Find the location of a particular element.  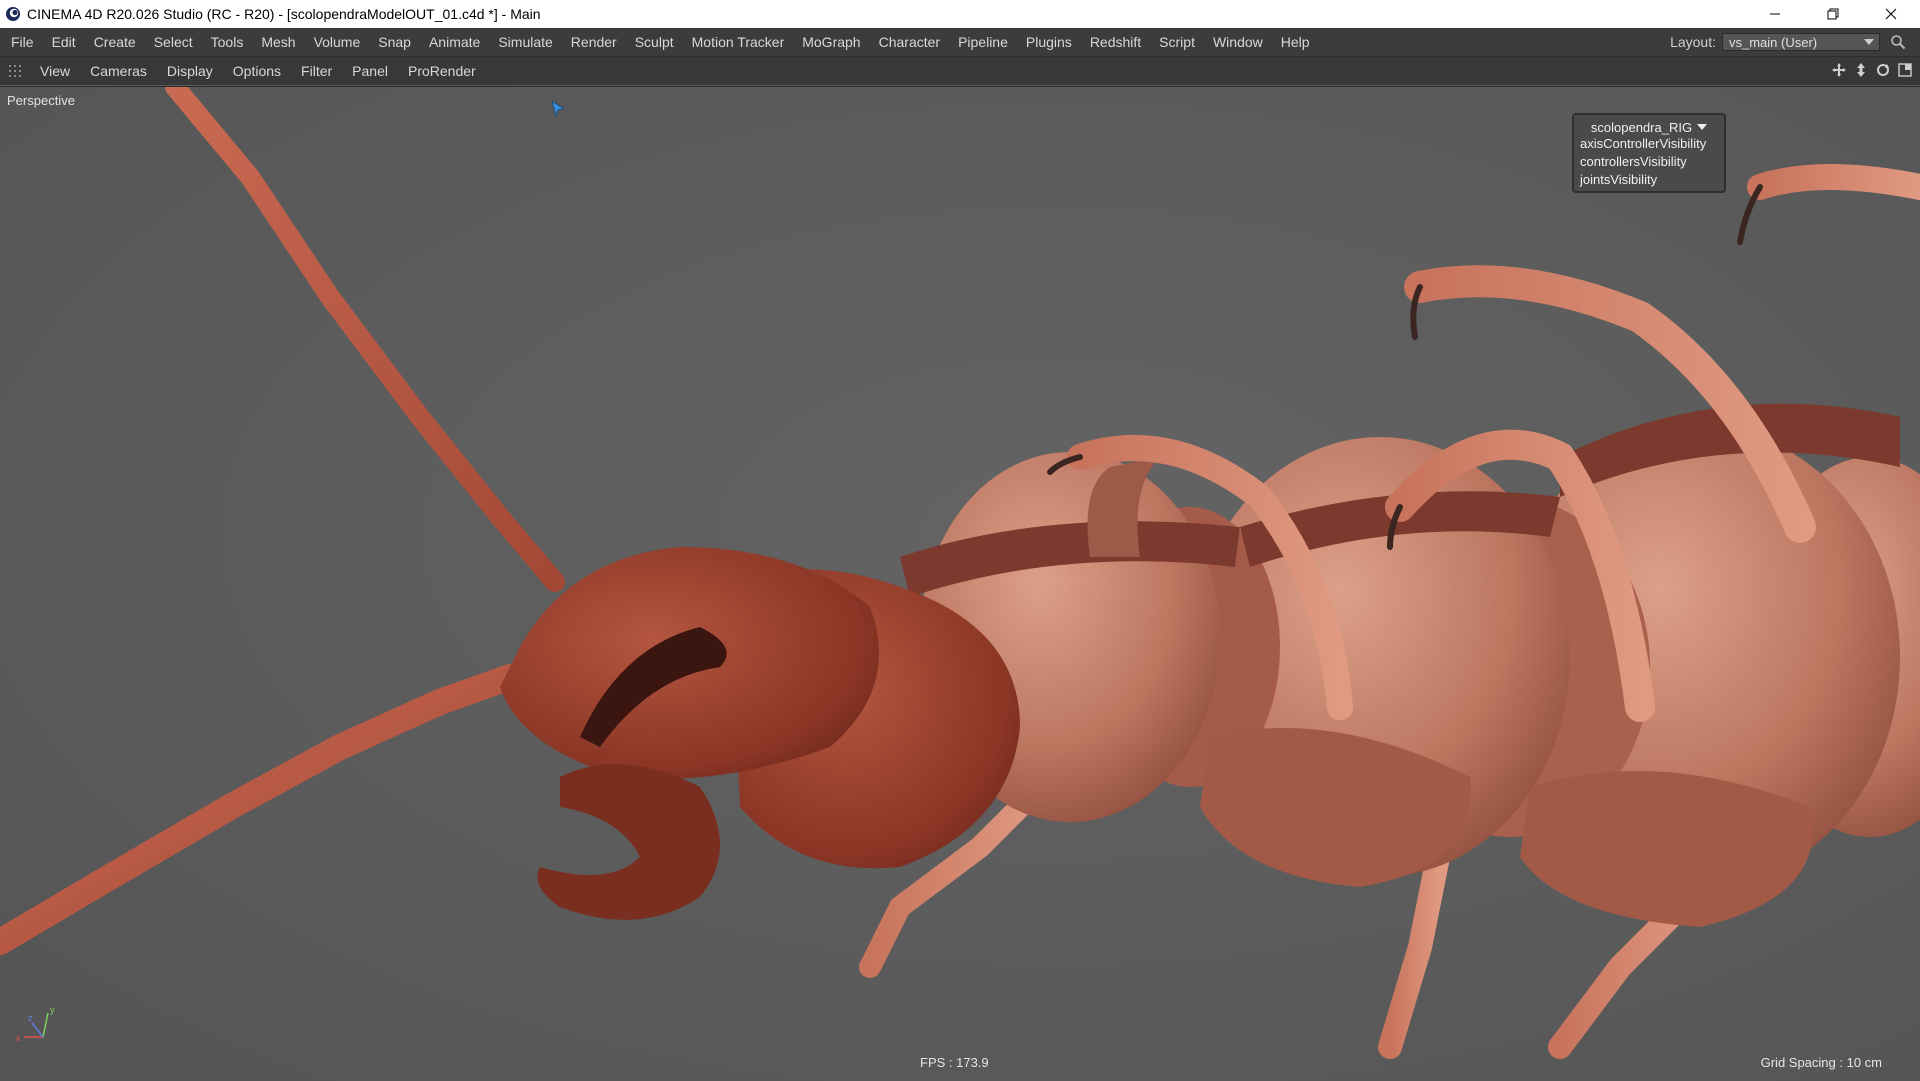

search-icon is located at coordinates (1898, 42).